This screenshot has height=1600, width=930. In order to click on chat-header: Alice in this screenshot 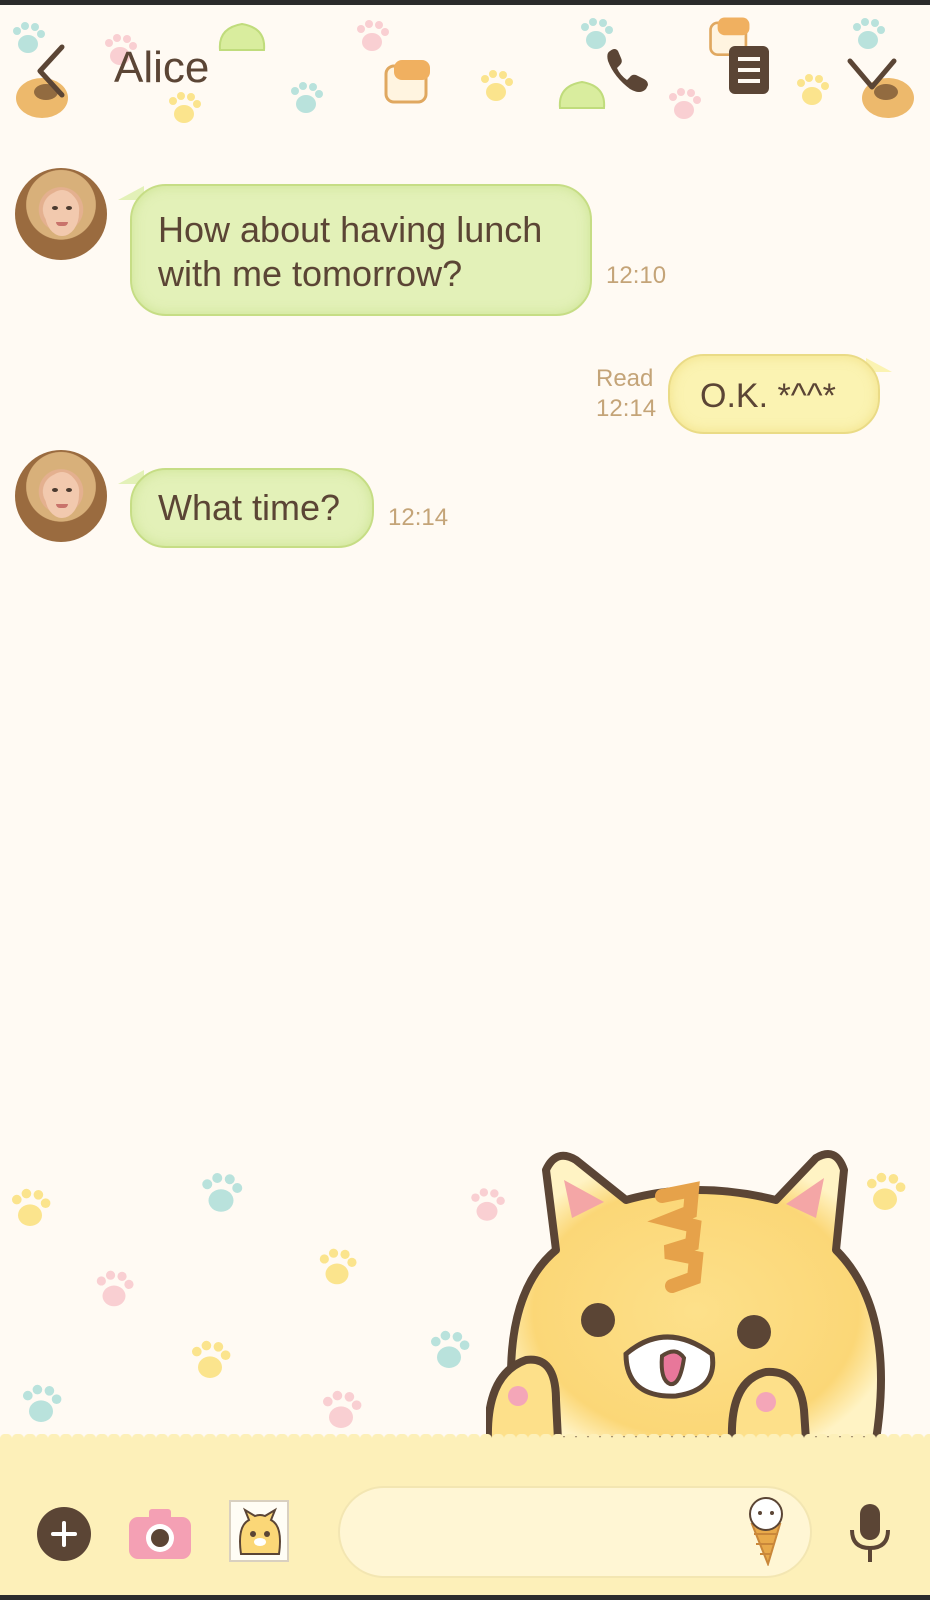, I will do `click(465, 65)`.